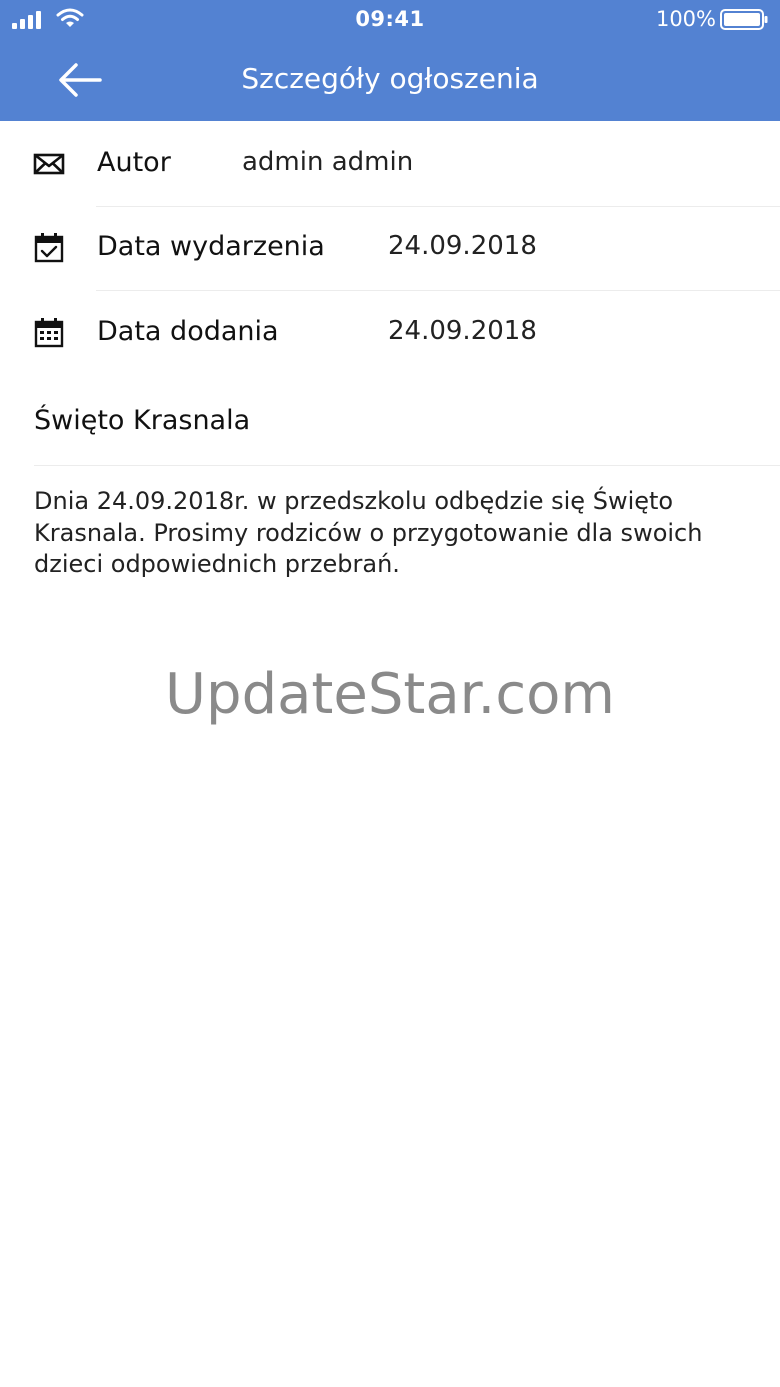 The height and width of the screenshot is (1387, 780). I want to click on battery-icon, so click(744, 19).